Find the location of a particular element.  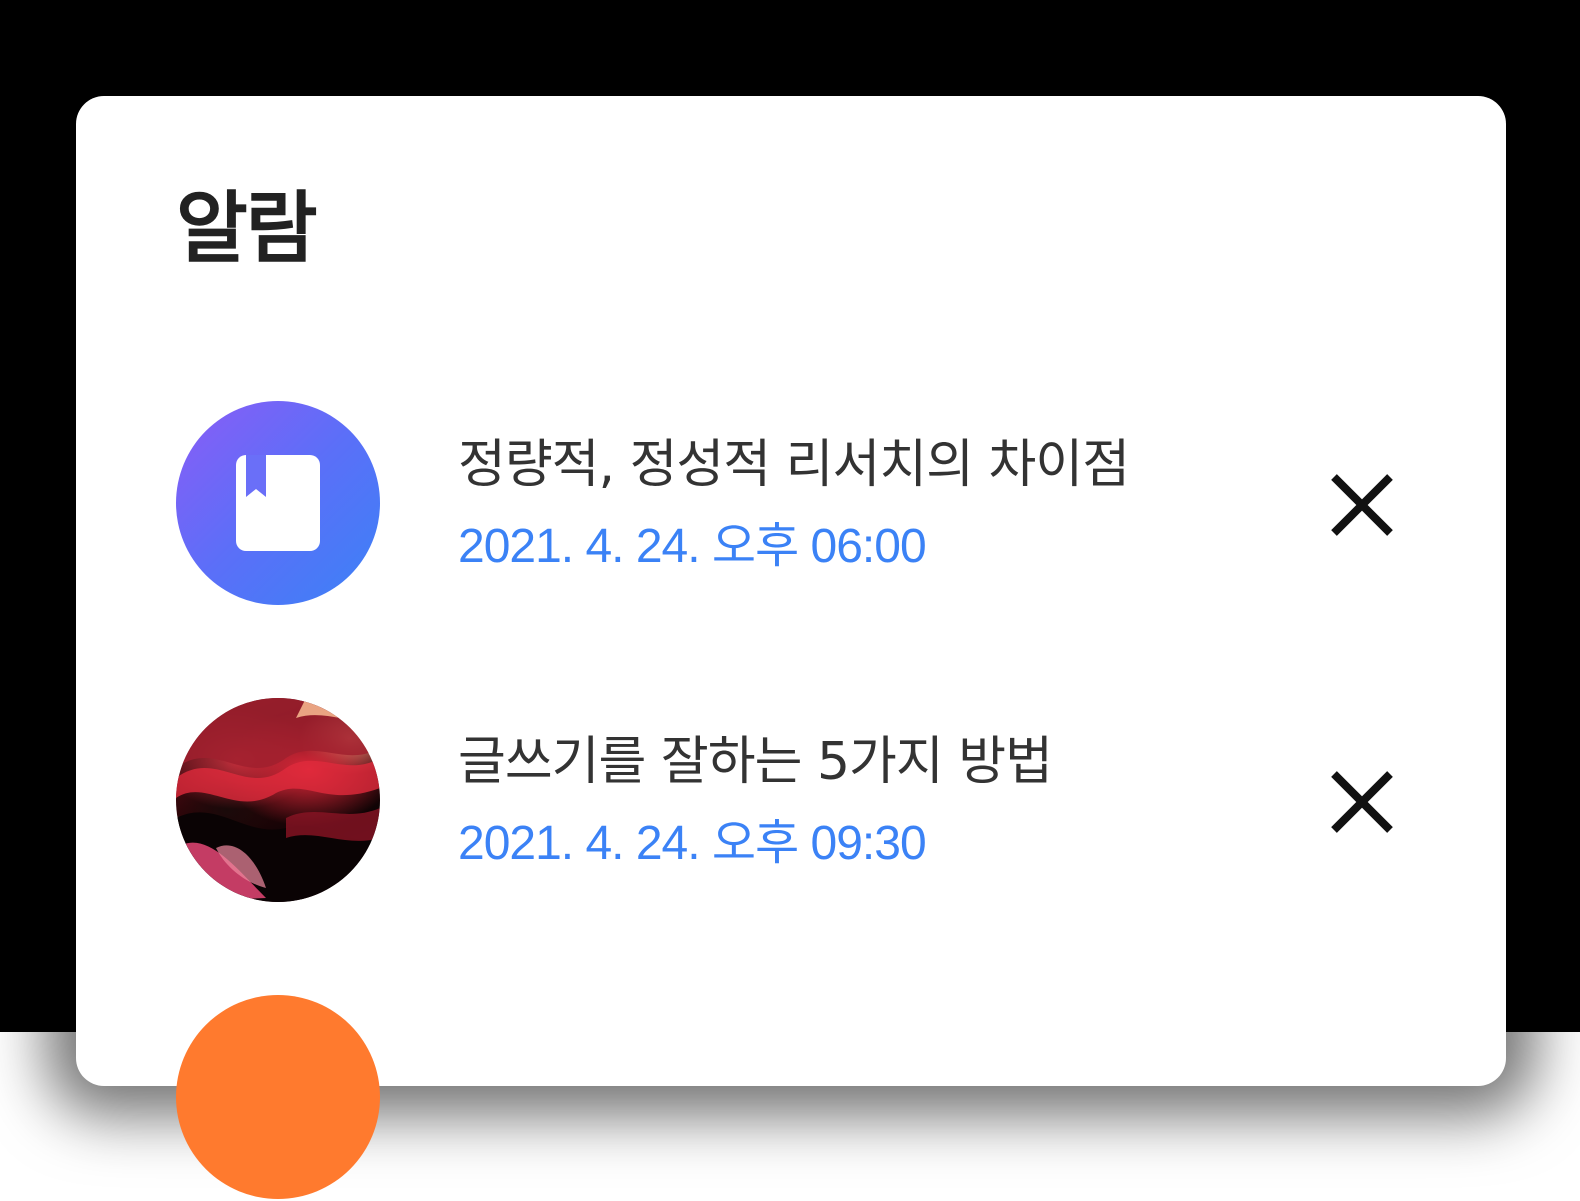

notification-title: 글쓰기를 잘하는 5가지 방법 is located at coordinates (755, 762).